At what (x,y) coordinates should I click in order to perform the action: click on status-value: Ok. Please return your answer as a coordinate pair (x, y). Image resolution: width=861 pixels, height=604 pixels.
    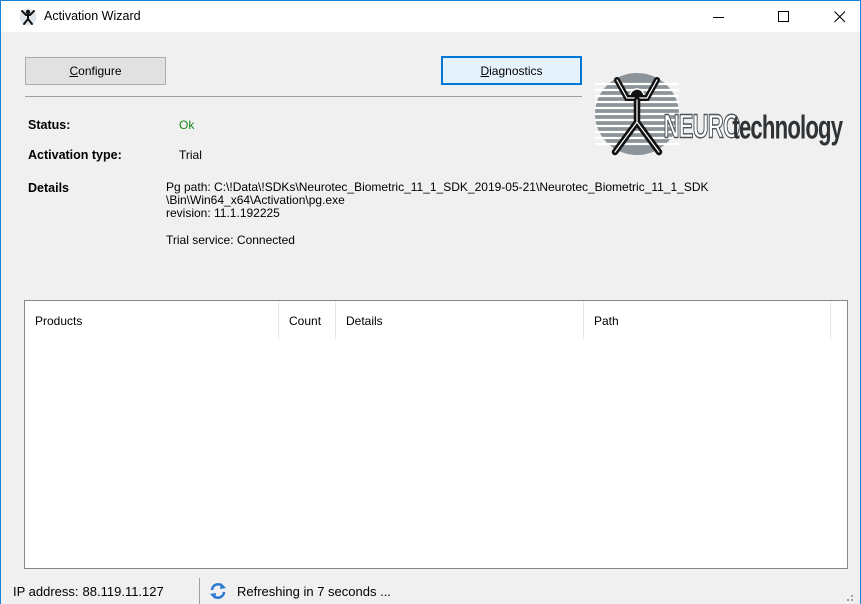
    Looking at the image, I should click on (187, 125).